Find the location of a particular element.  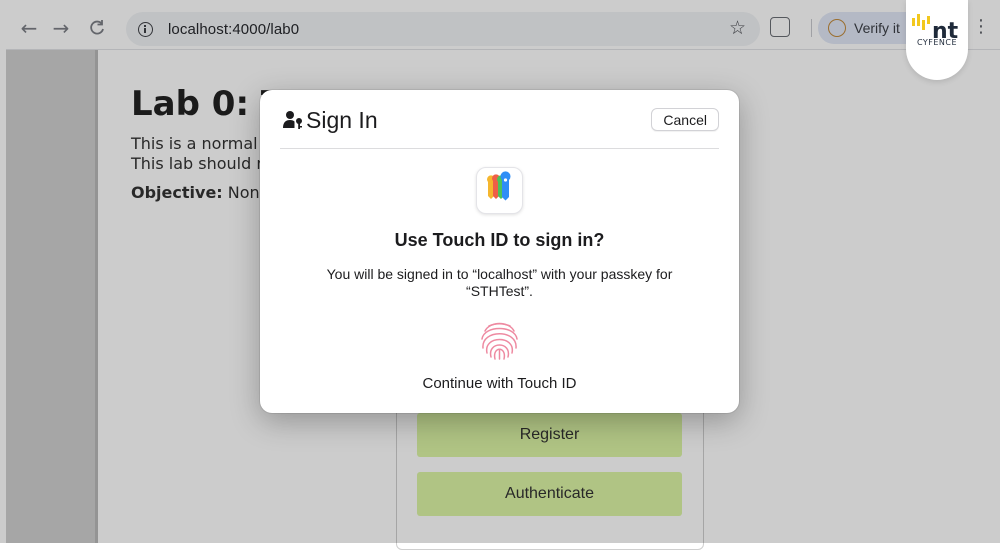

cyfence-wordmark: CYFENCE is located at coordinates (937, 42).